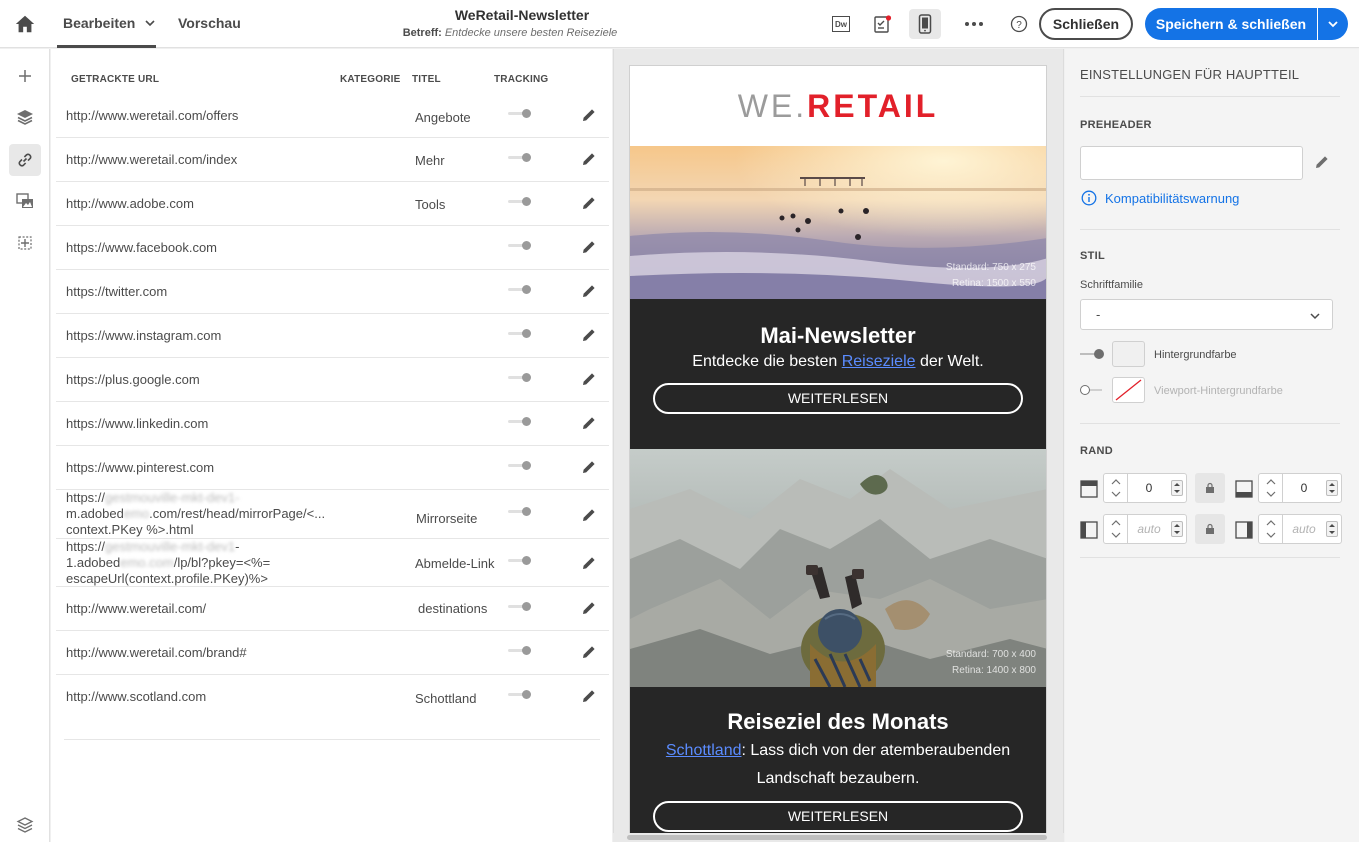 This screenshot has width=1359, height=842. What do you see at coordinates (99, 23) in the screenshot?
I see `tab-edit: Bearbeiten` at bounding box center [99, 23].